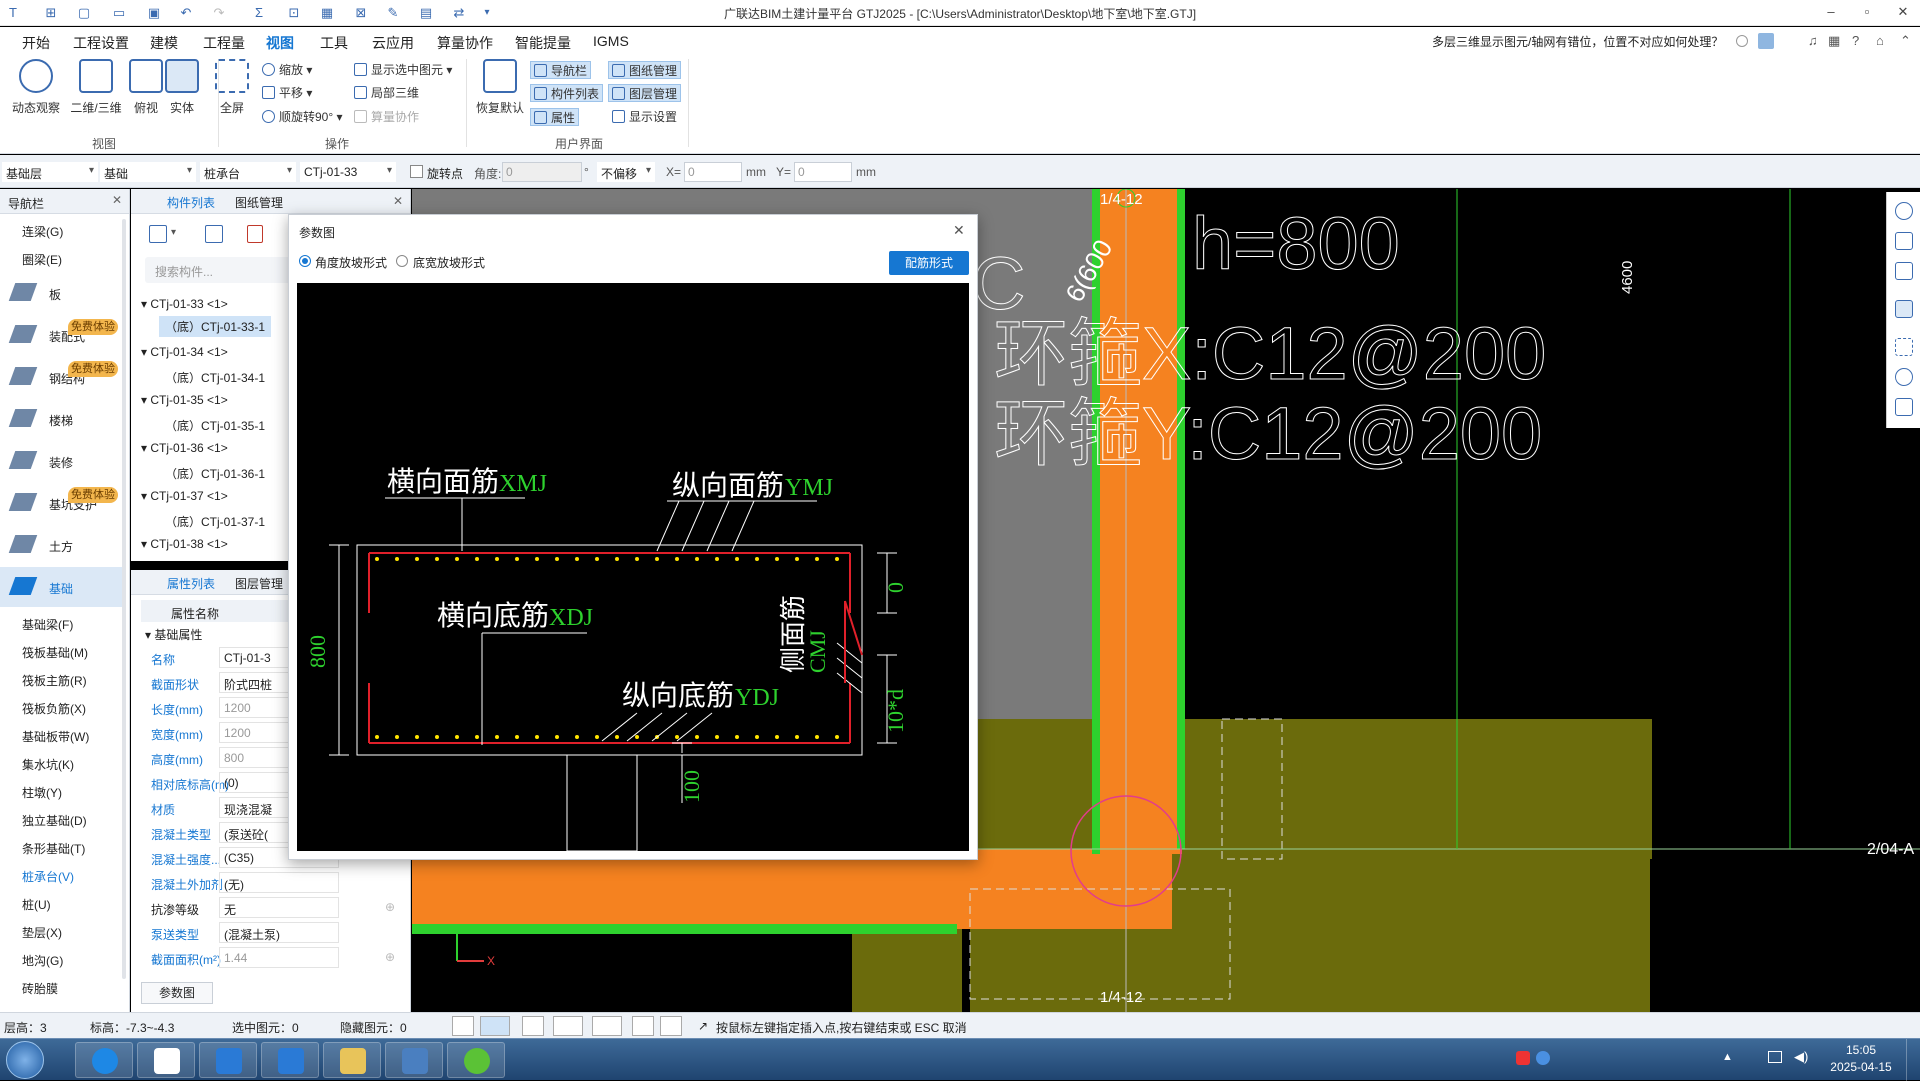  What do you see at coordinates (62, 419) in the screenshot?
I see `nav-category-stairs: 楼梯` at bounding box center [62, 419].